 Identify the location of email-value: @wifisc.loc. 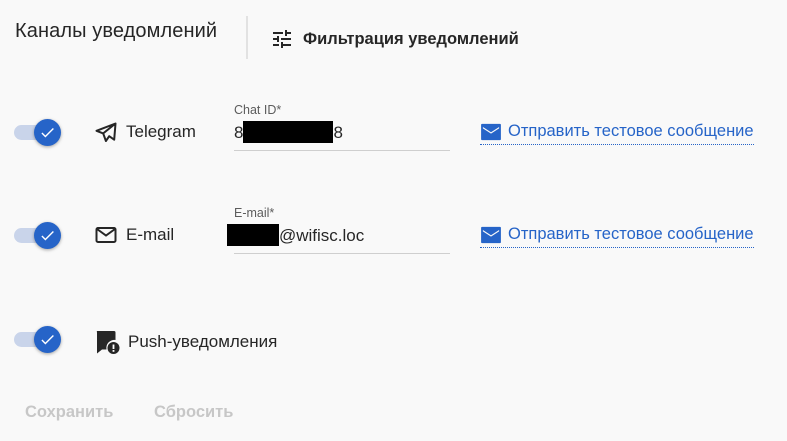
(295, 236).